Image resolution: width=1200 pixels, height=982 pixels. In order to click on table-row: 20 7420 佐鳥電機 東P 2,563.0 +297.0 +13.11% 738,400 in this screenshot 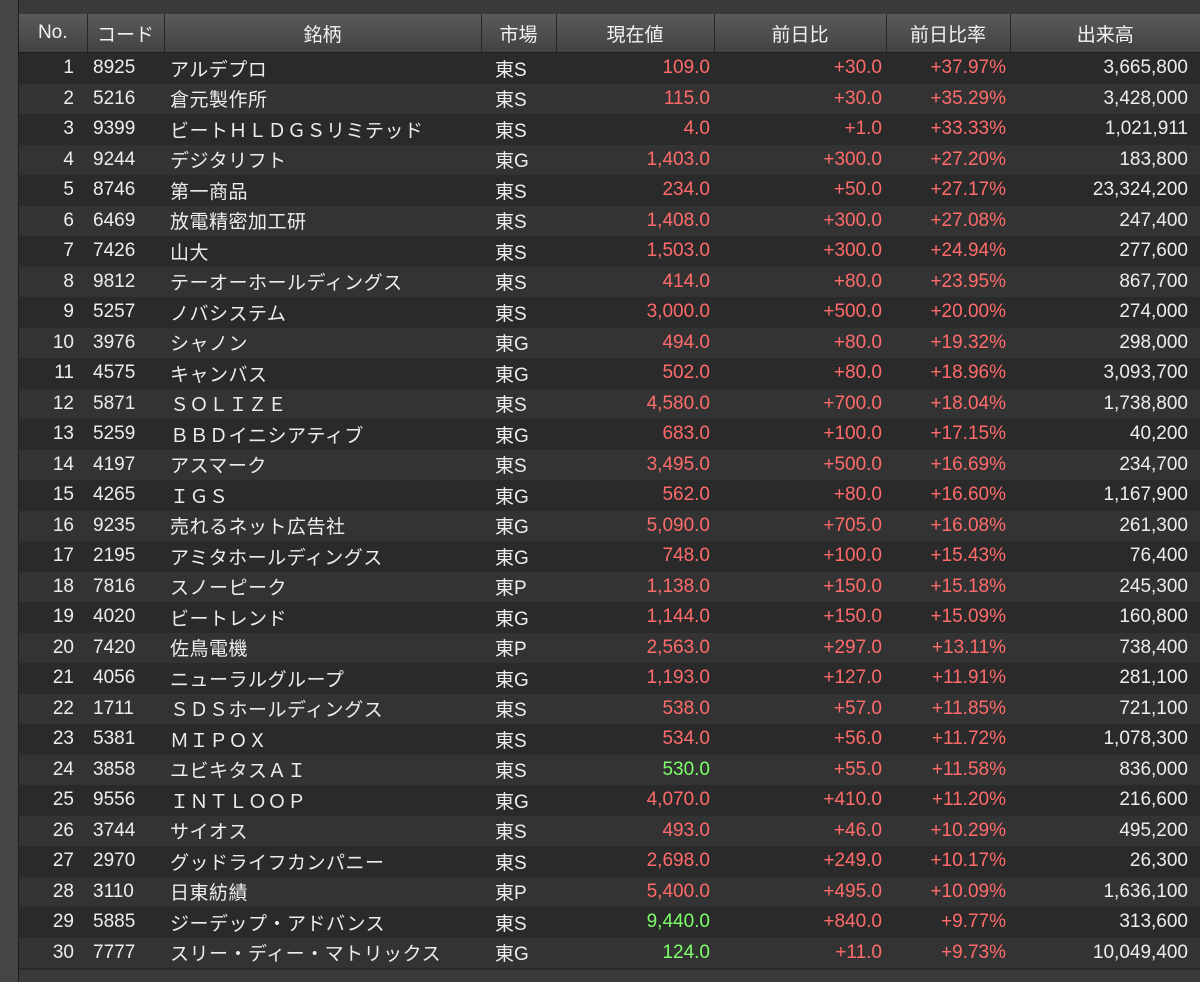, I will do `click(609, 647)`.